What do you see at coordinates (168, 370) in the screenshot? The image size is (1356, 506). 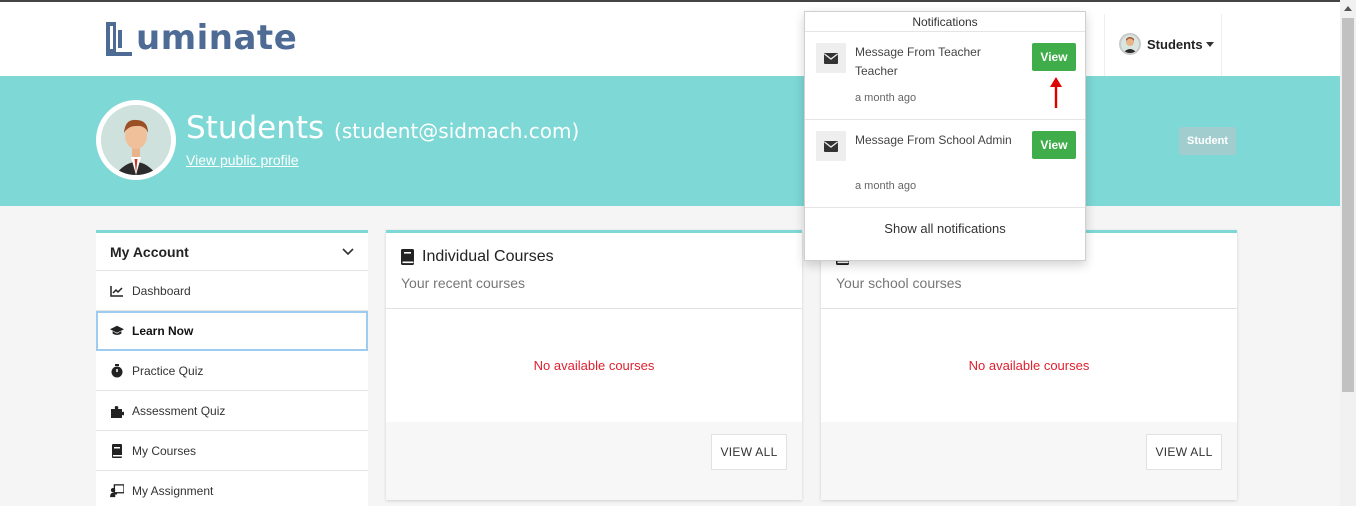 I see `sidebar-item-label: Practice Quiz` at bounding box center [168, 370].